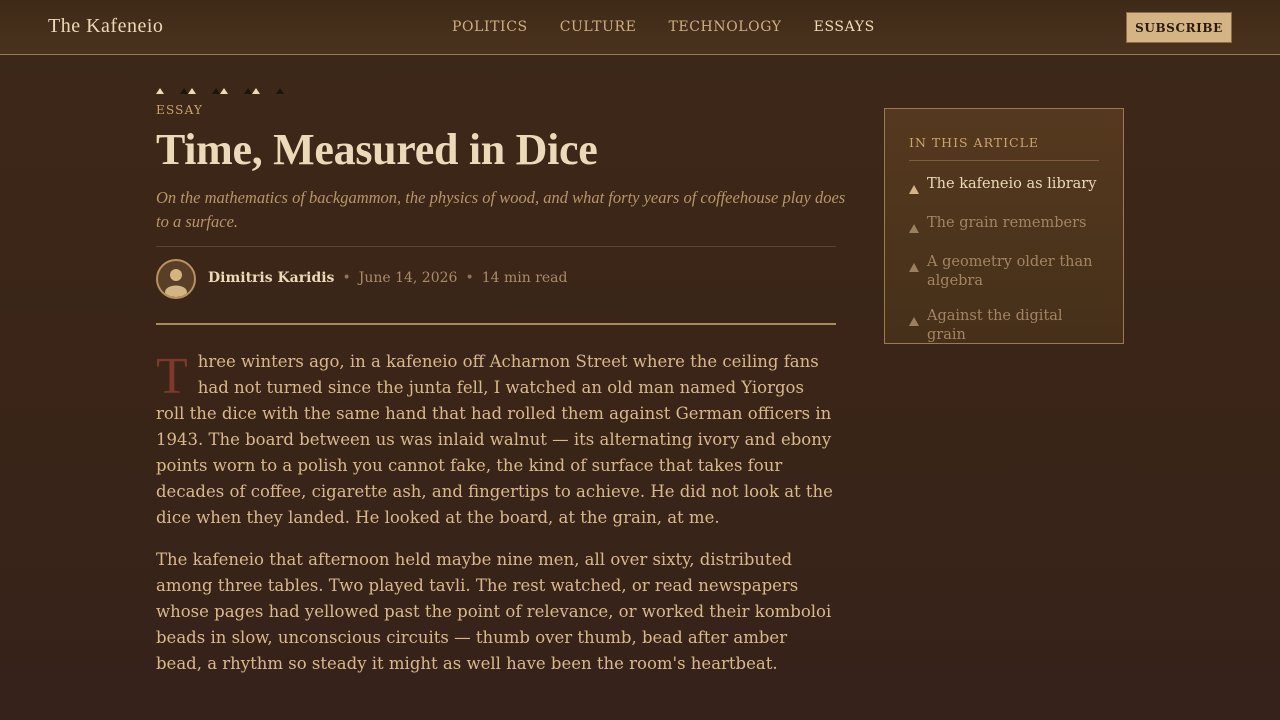  What do you see at coordinates (995, 325) in the screenshot?
I see `toc-item-label: Against the digital grain` at bounding box center [995, 325].